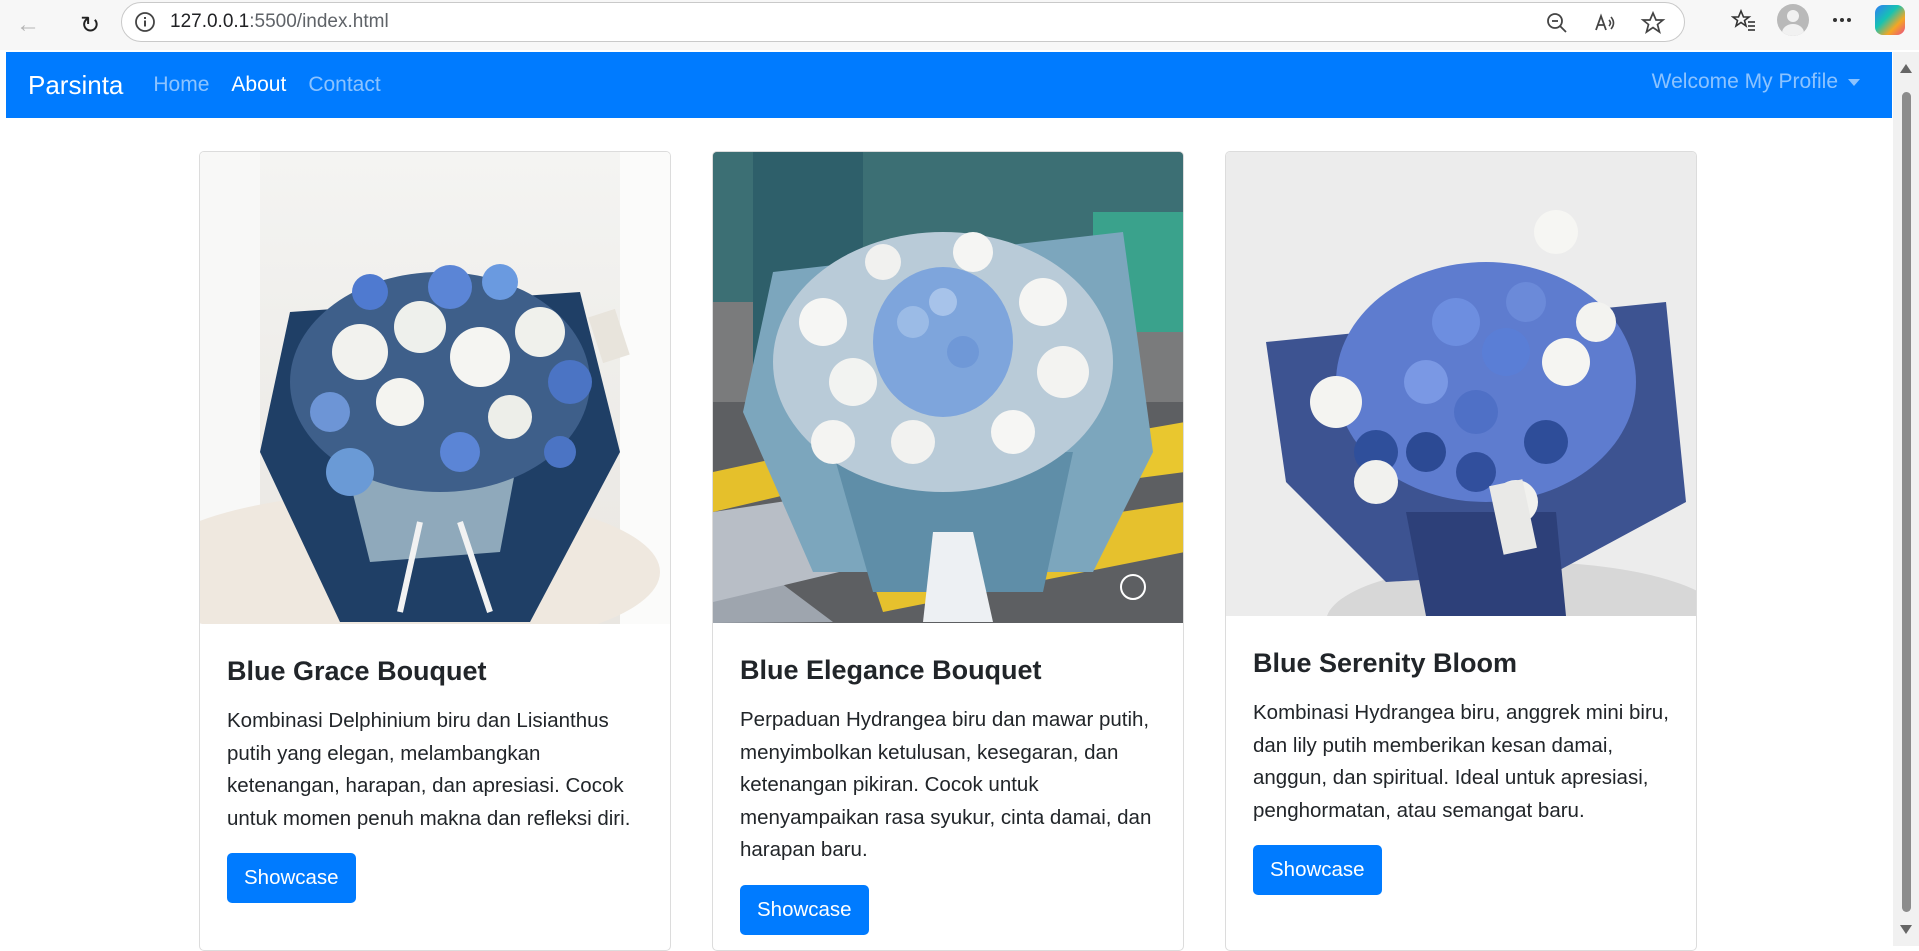  Describe the element at coordinates (1605, 23) in the screenshot. I see `read-aloud-icon` at that location.